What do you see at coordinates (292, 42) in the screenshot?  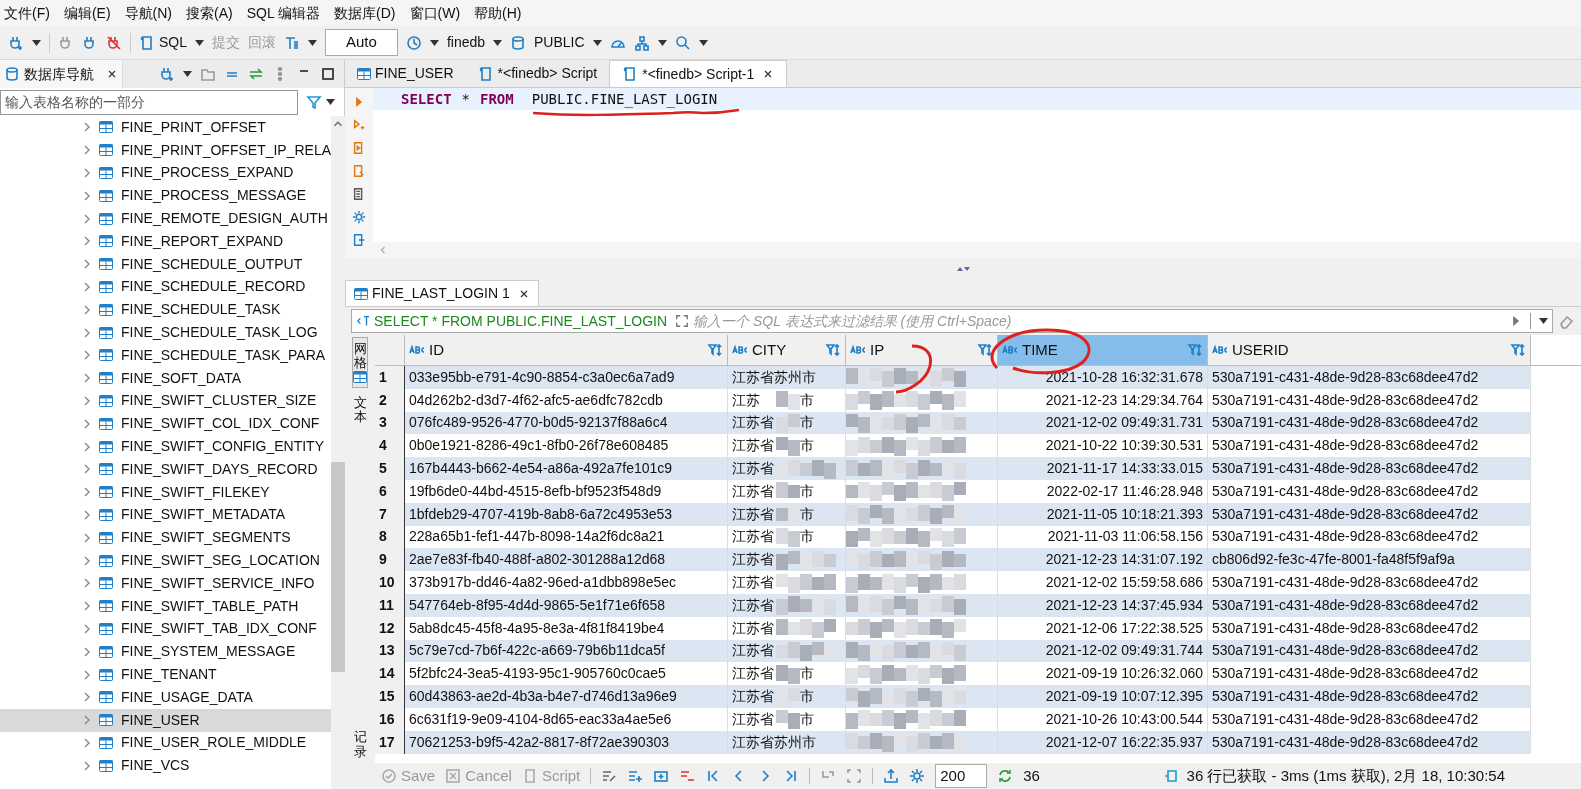 I see `transaction-mode-icon` at bounding box center [292, 42].